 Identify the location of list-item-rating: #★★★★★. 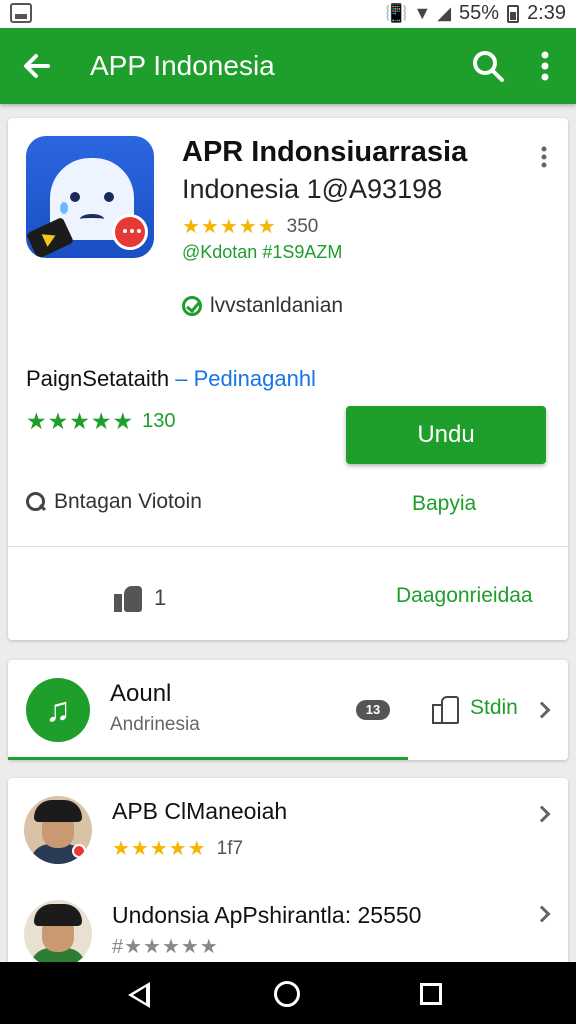
(165, 946).